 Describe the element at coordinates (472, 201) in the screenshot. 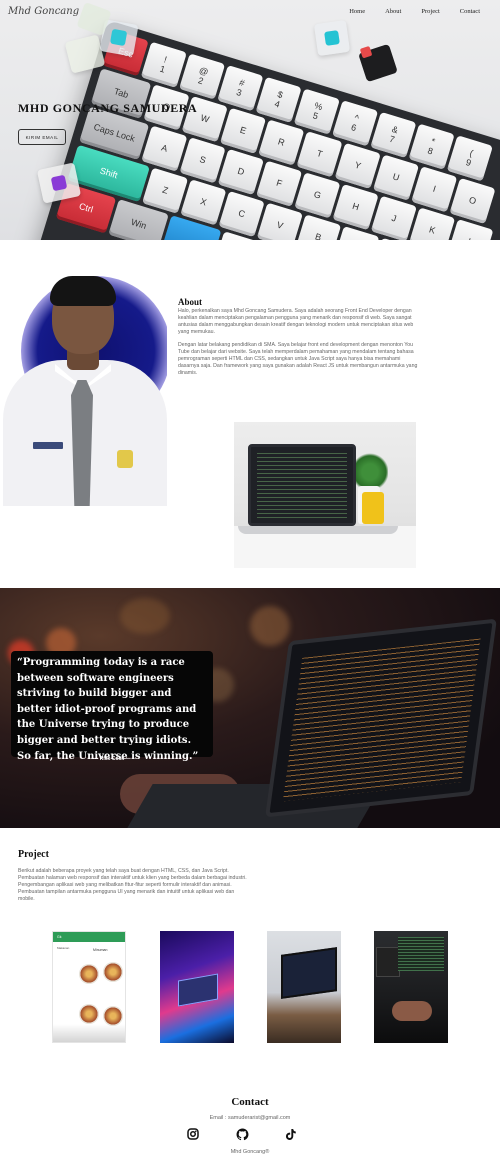

I see `keycap: O` at that location.